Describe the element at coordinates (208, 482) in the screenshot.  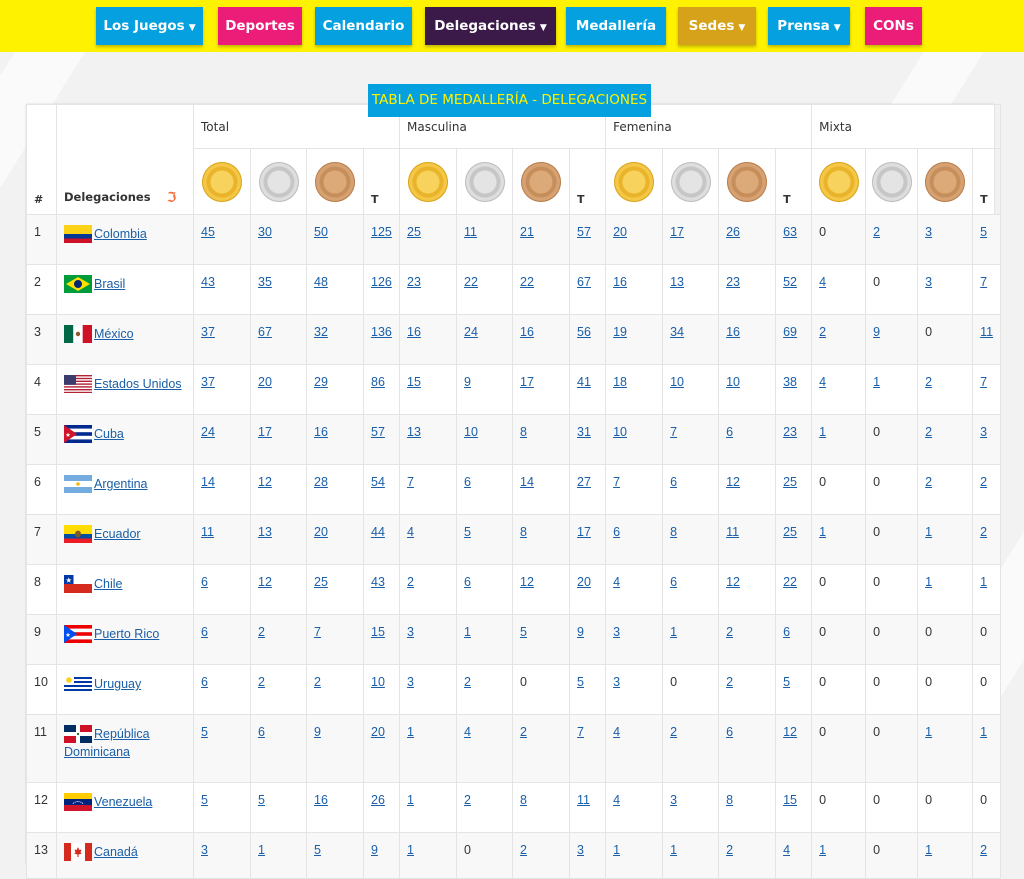
I see `medal-count-link: 14` at that location.